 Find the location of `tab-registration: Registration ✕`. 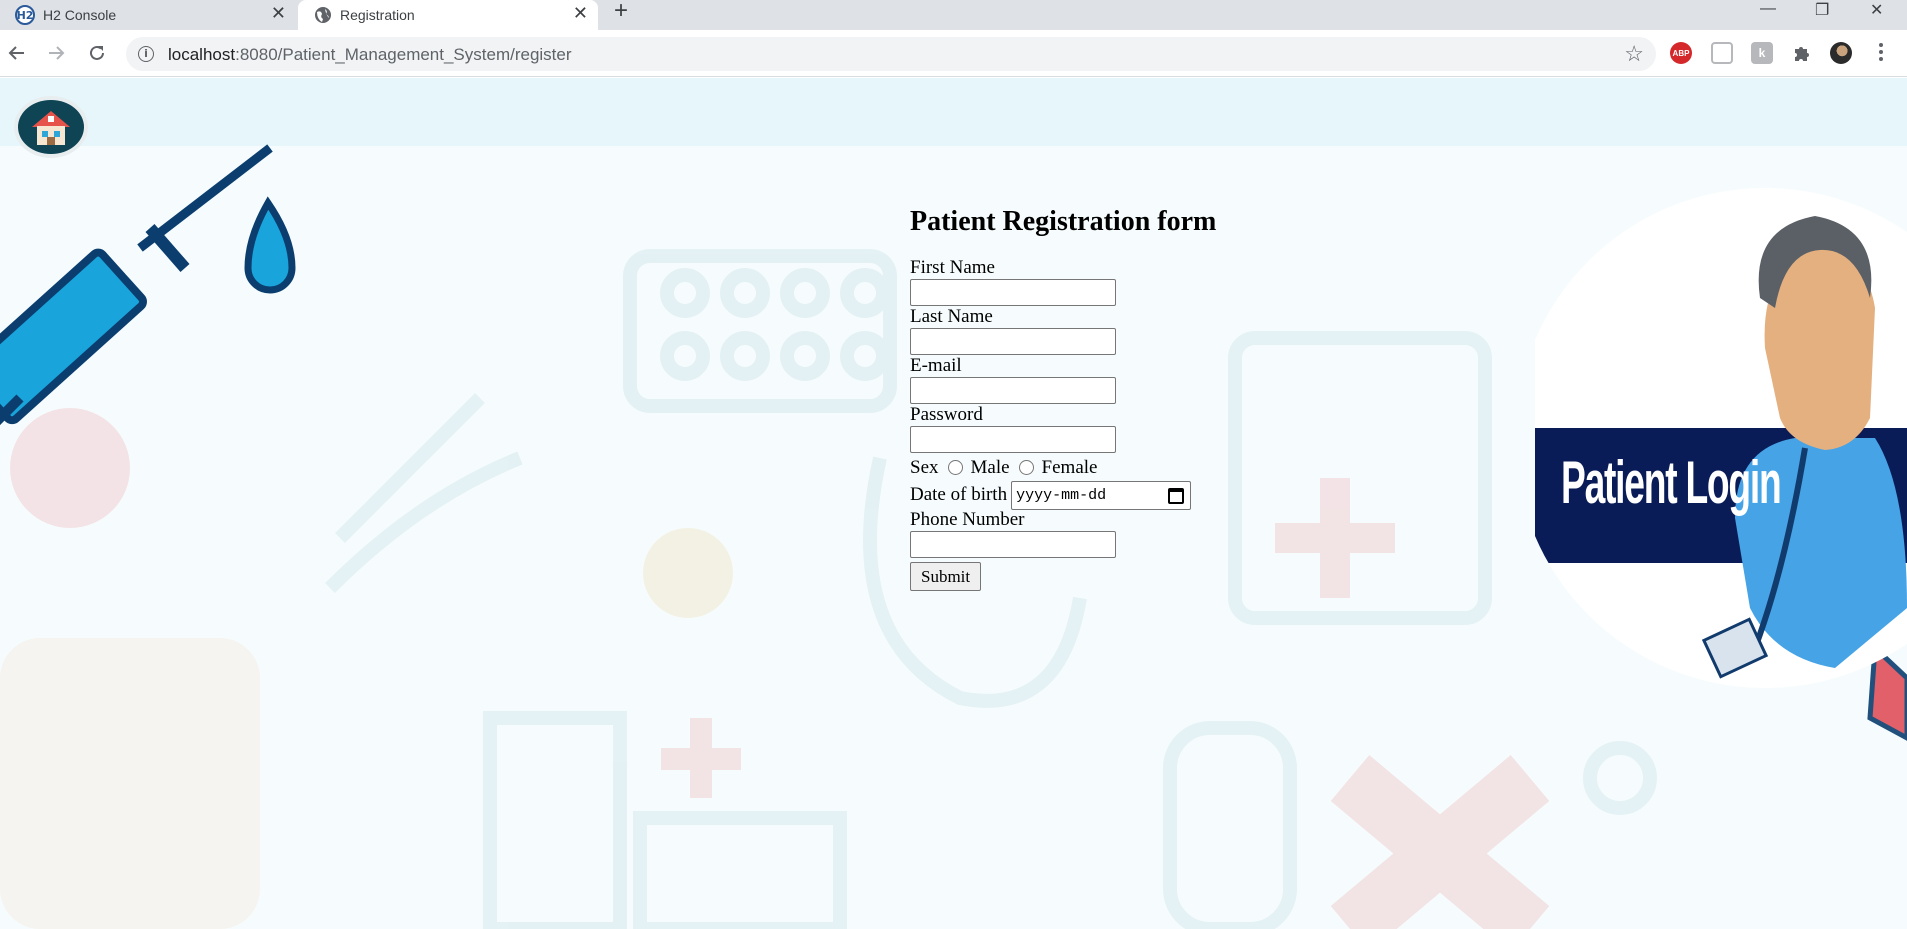

tab-registration: Registration ✕ is located at coordinates (448, 15).